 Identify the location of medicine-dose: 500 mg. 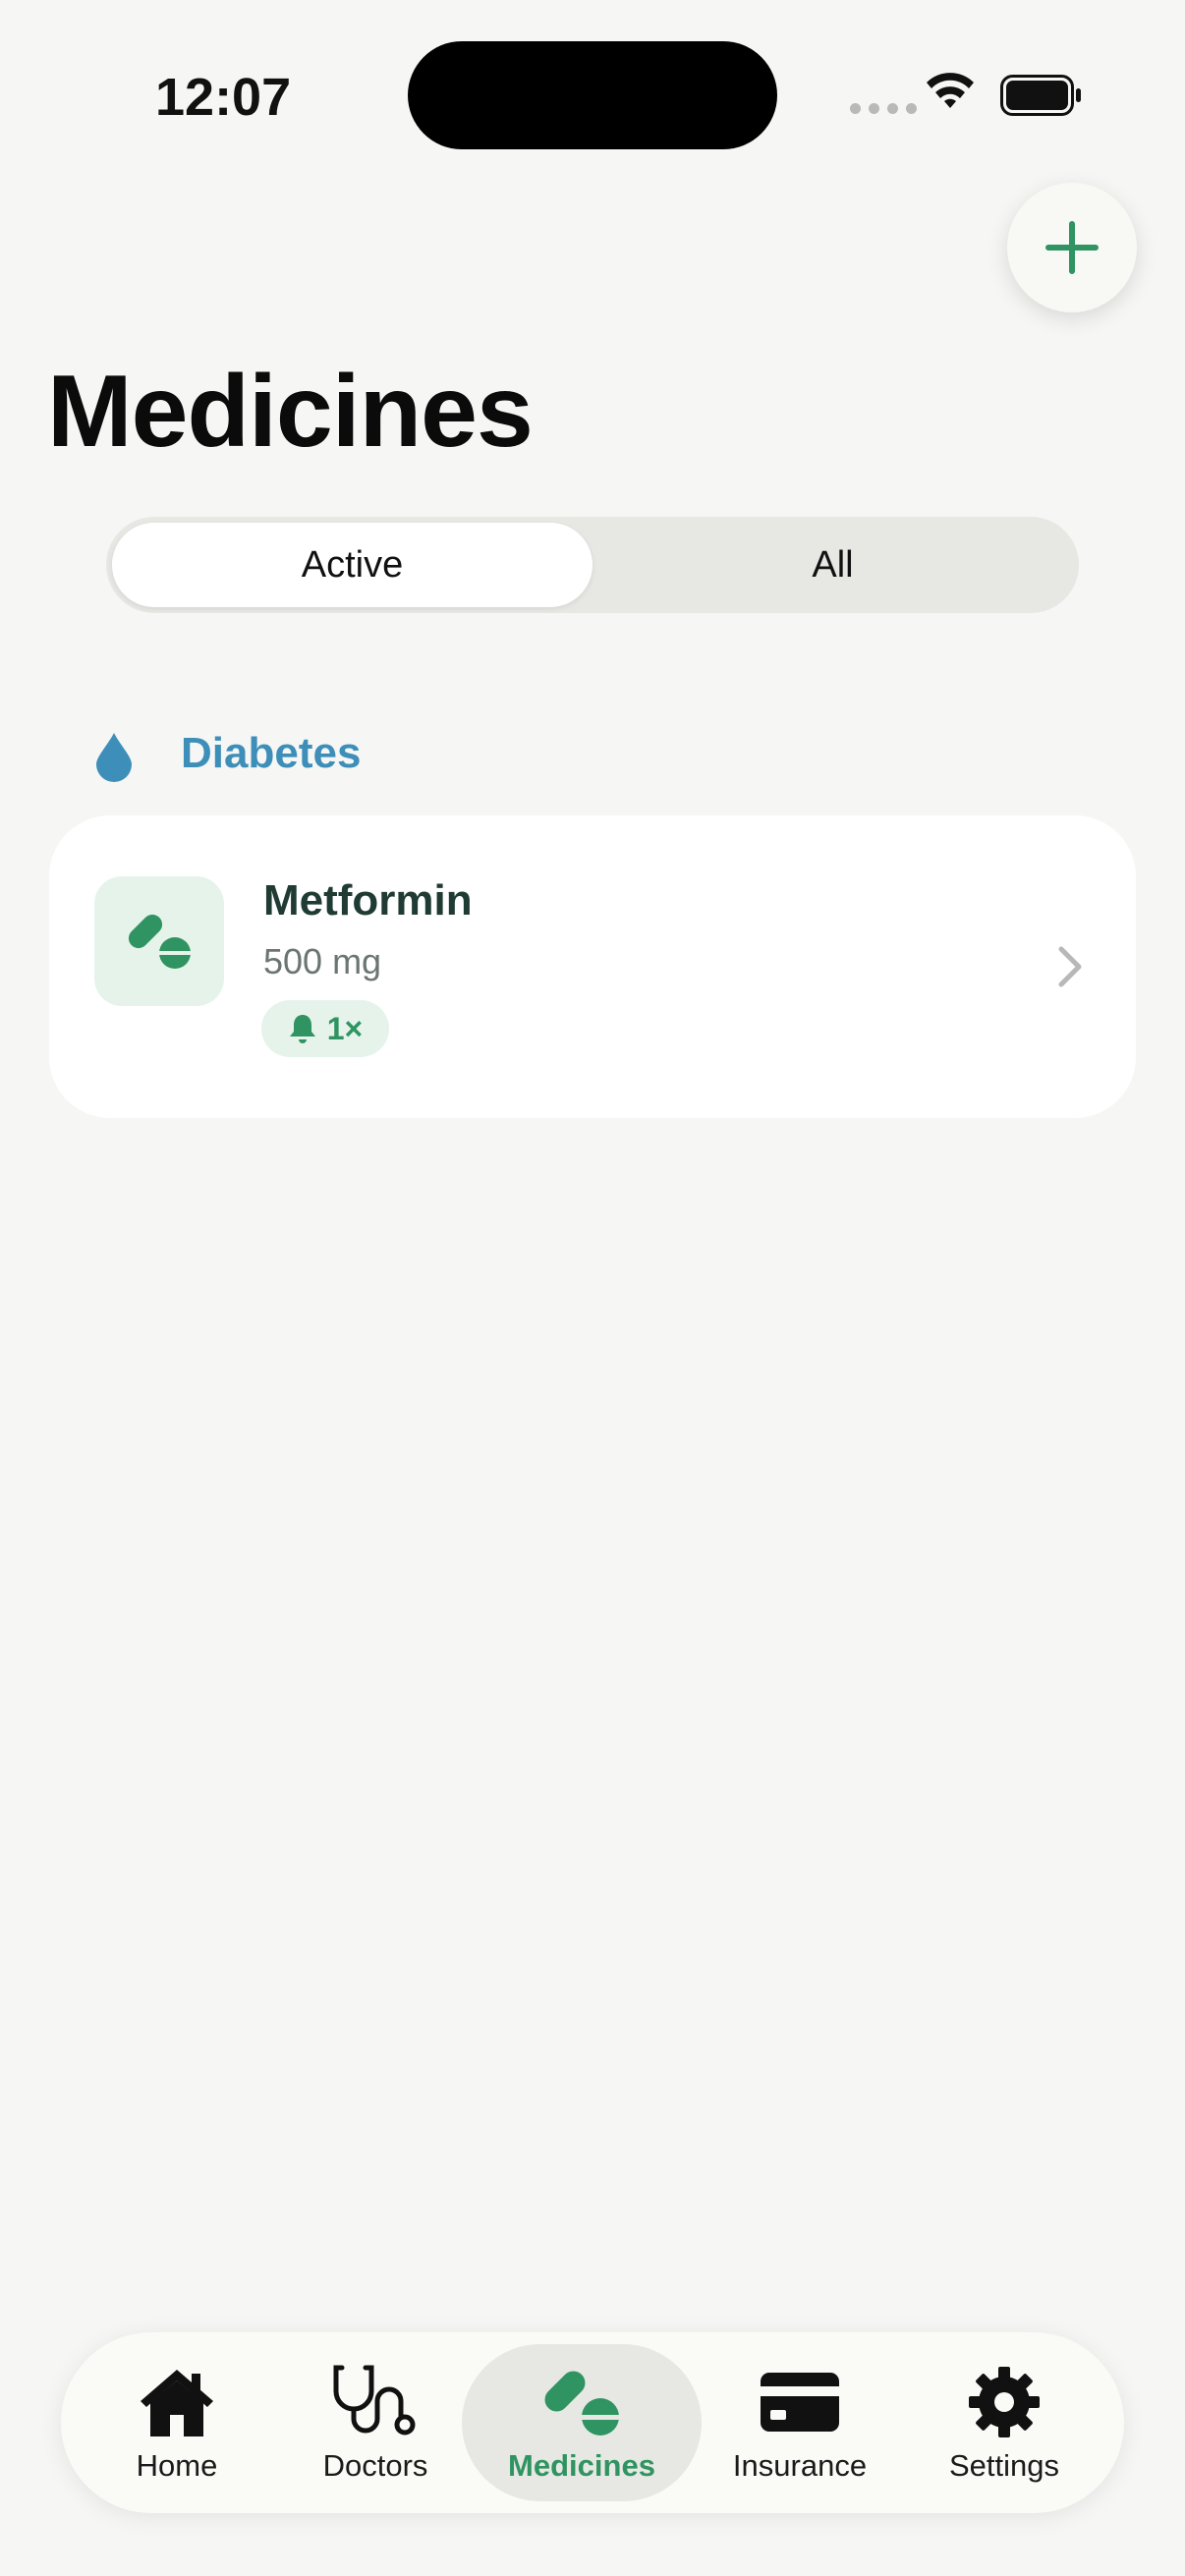
(322, 961).